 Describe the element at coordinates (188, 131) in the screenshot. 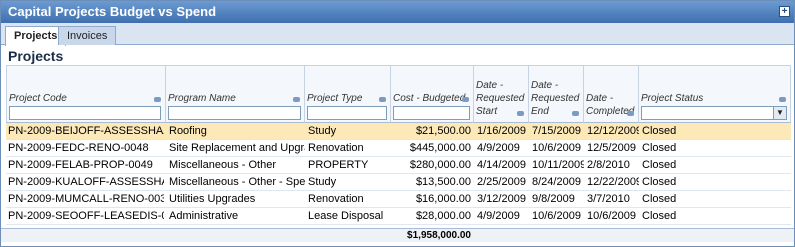

I see `cell-program: Roofing` at that location.